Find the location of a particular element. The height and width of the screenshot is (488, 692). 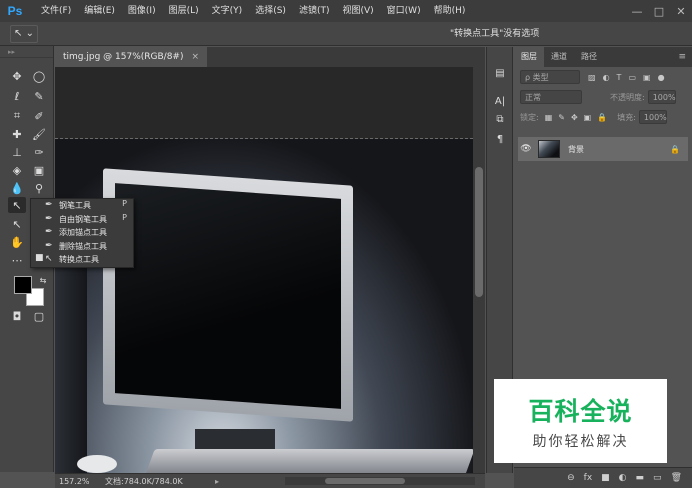

menu-filter: 滤镜(T) is located at coordinates (314, 11).